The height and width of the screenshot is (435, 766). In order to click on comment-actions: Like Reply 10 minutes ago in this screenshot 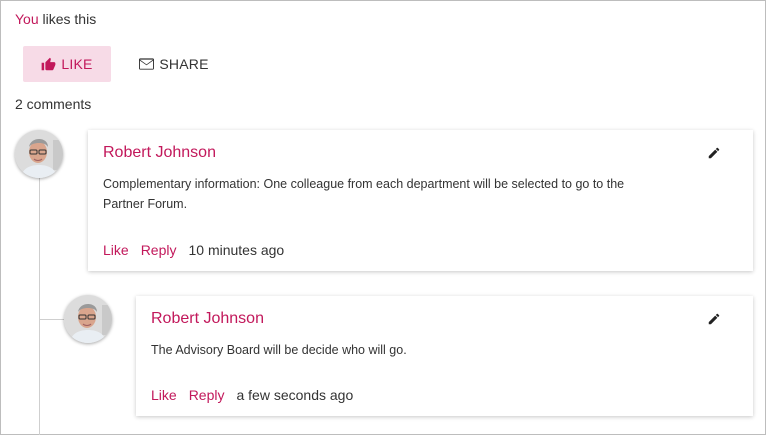, I will do `click(193, 250)`.